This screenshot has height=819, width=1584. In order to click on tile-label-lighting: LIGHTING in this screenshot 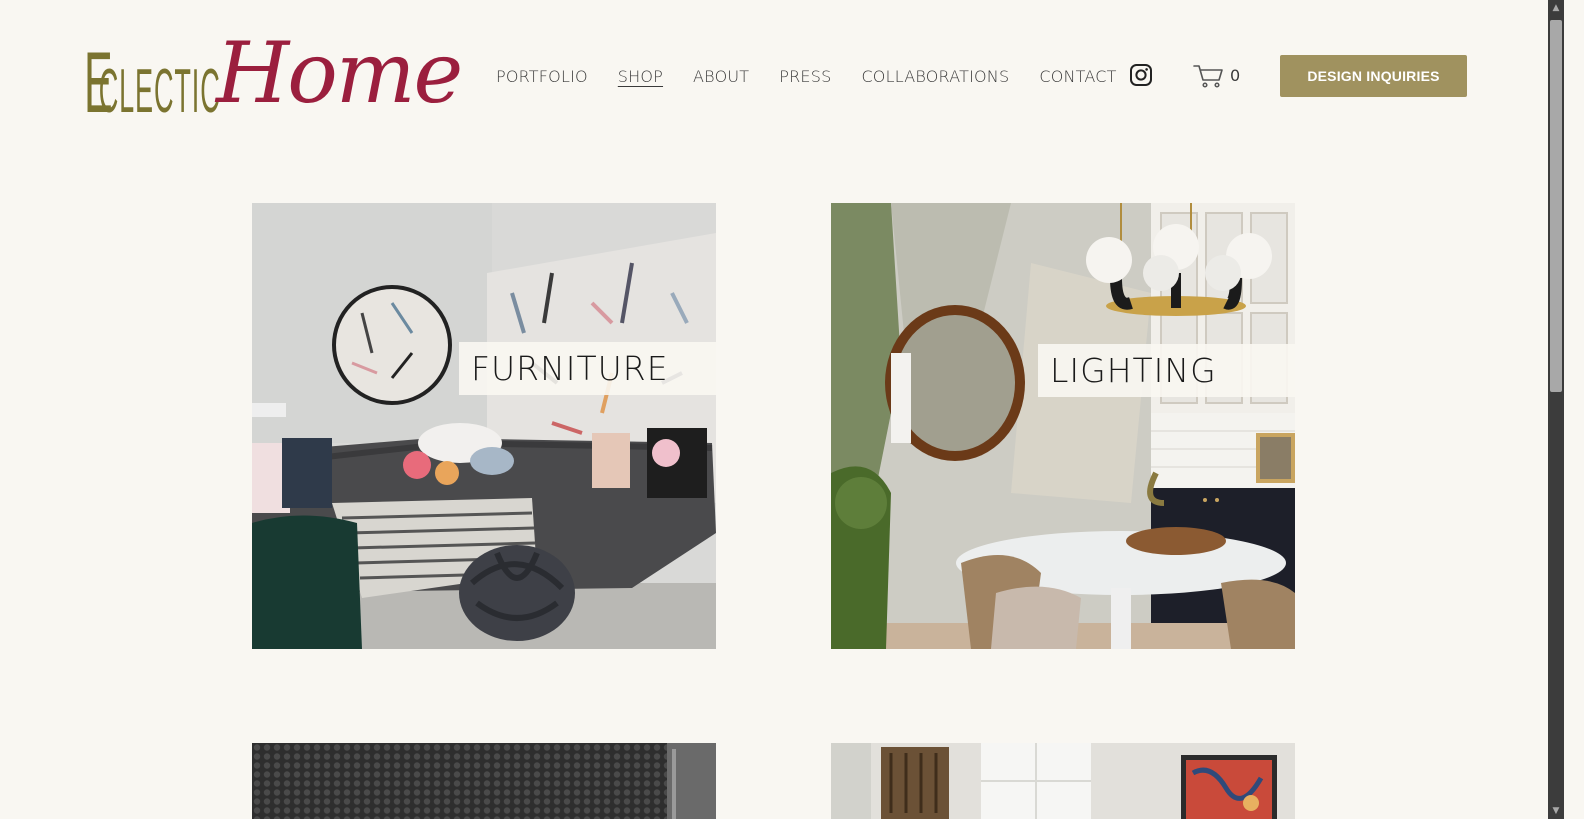, I will do `click(1166, 370)`.